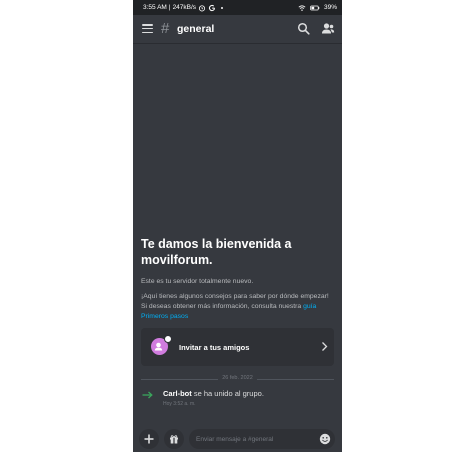 The height and width of the screenshot is (452, 474). Describe the element at coordinates (202, 7) in the screenshot. I see `alarm-icon` at that location.